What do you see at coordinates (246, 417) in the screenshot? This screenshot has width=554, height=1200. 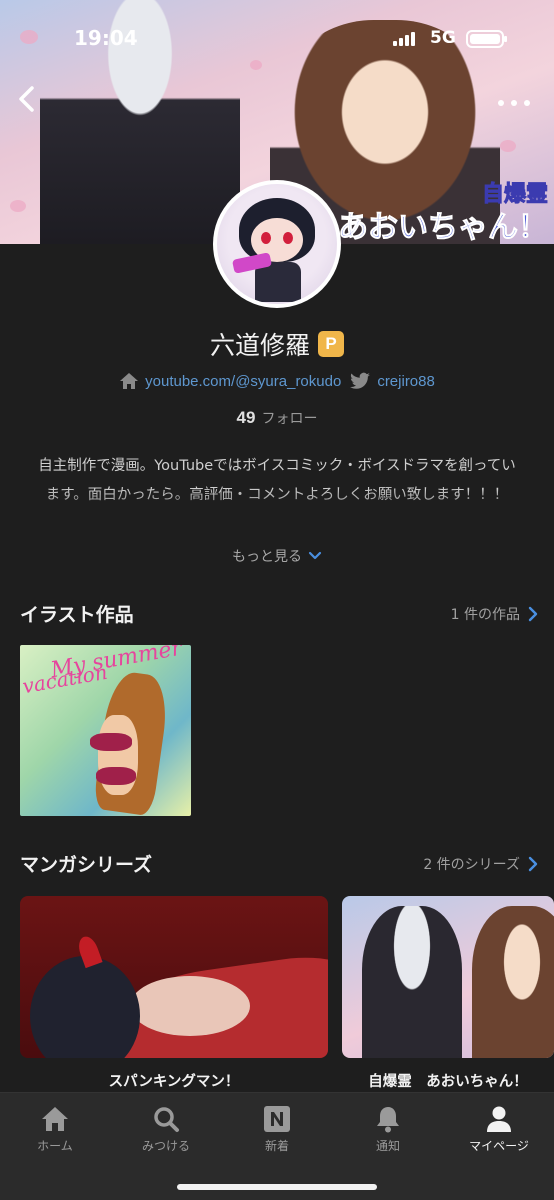 I see `follow-count: 49` at bounding box center [246, 417].